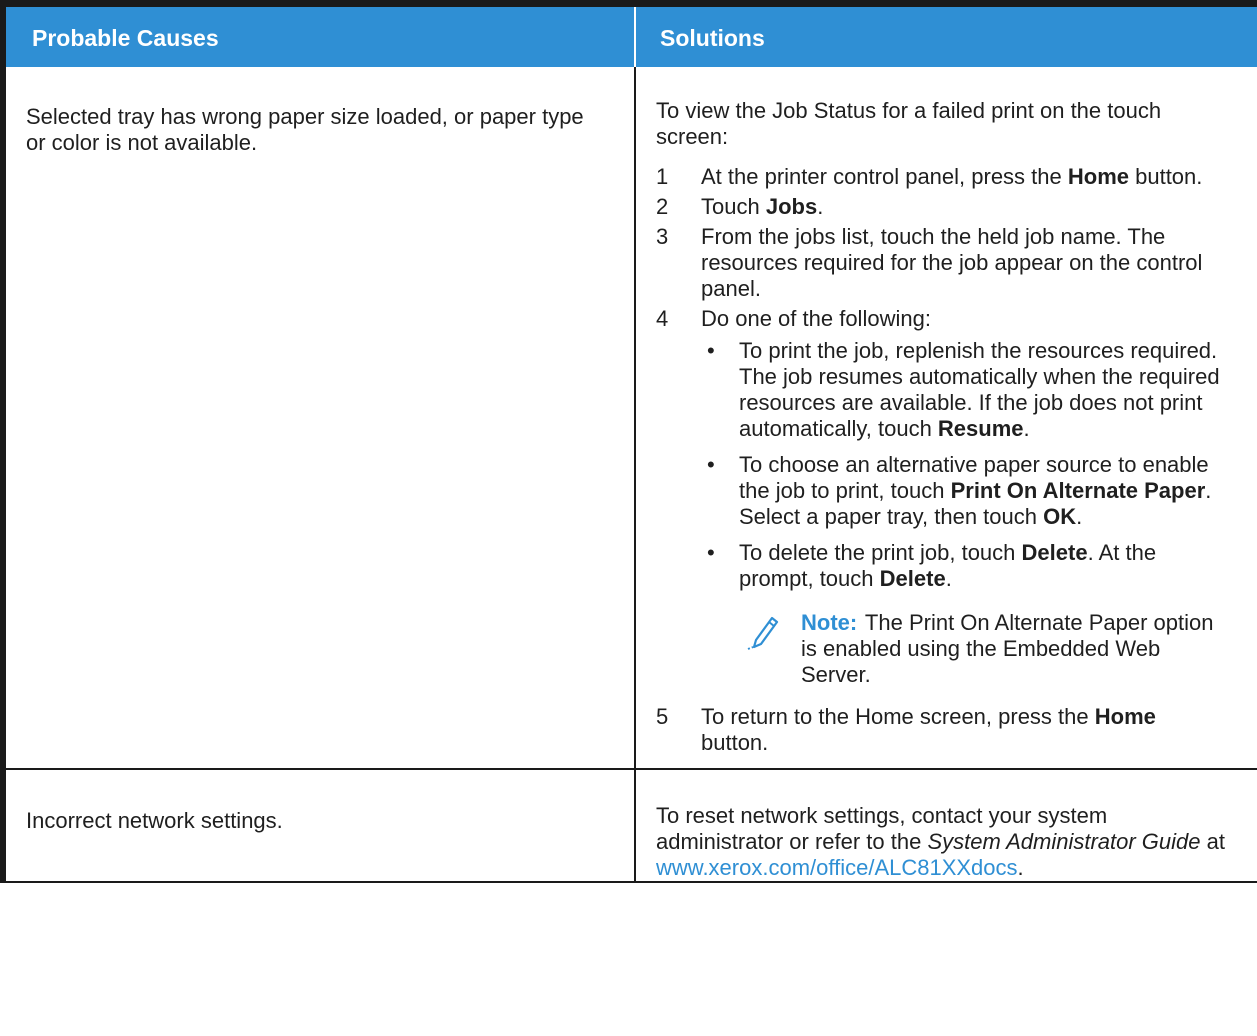  Describe the element at coordinates (941, 207) in the screenshot. I see `step-item: 2 Touch Jobs.` at that location.